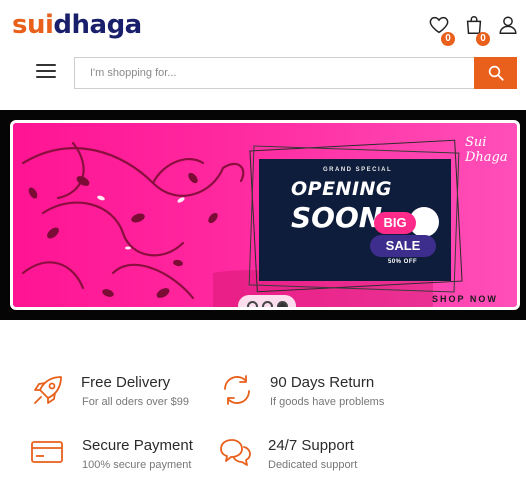 This screenshot has width=526, height=482. Describe the element at coordinates (235, 452) in the screenshot. I see `chat-bubbles-icon` at that location.